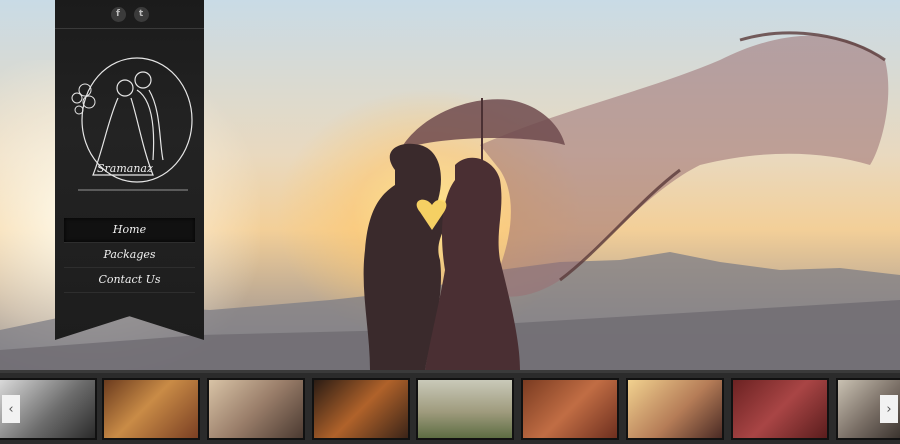  I want to click on nav-item-home: Home, so click(129, 230).